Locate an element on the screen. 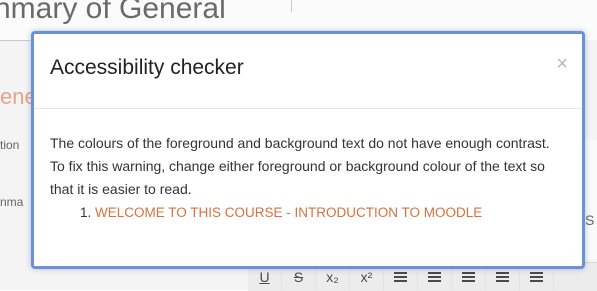 This screenshot has width=597, height=291. close-icon: × is located at coordinates (562, 64).